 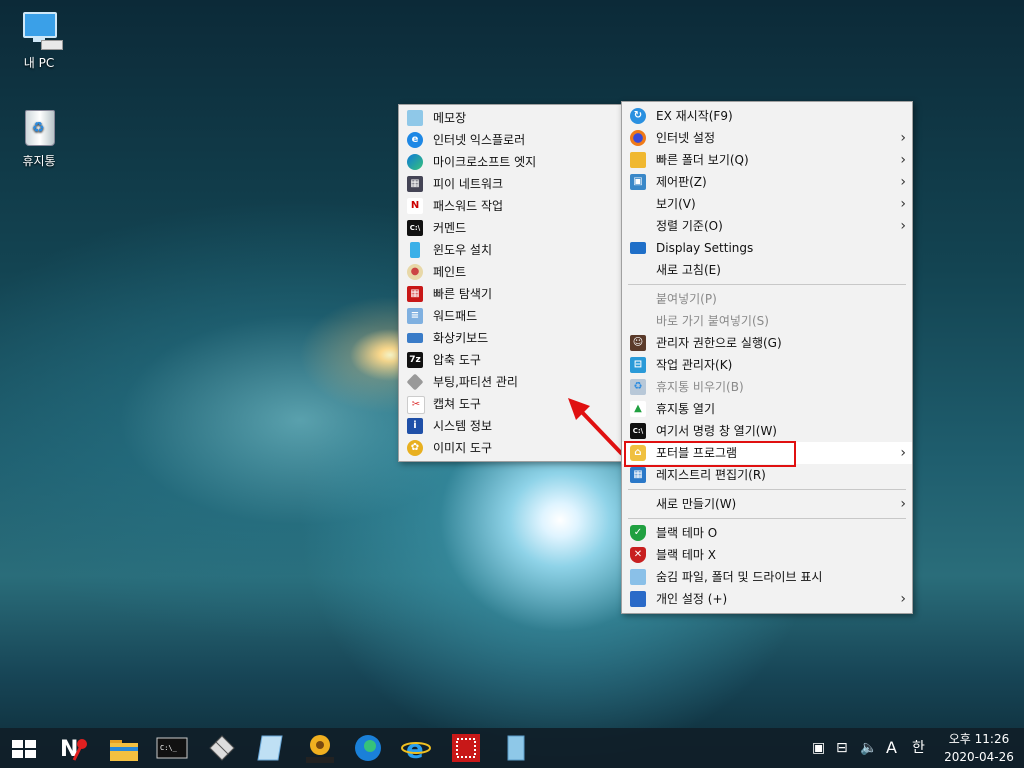 I want to click on snipping-icon: ✂, so click(x=416, y=405).